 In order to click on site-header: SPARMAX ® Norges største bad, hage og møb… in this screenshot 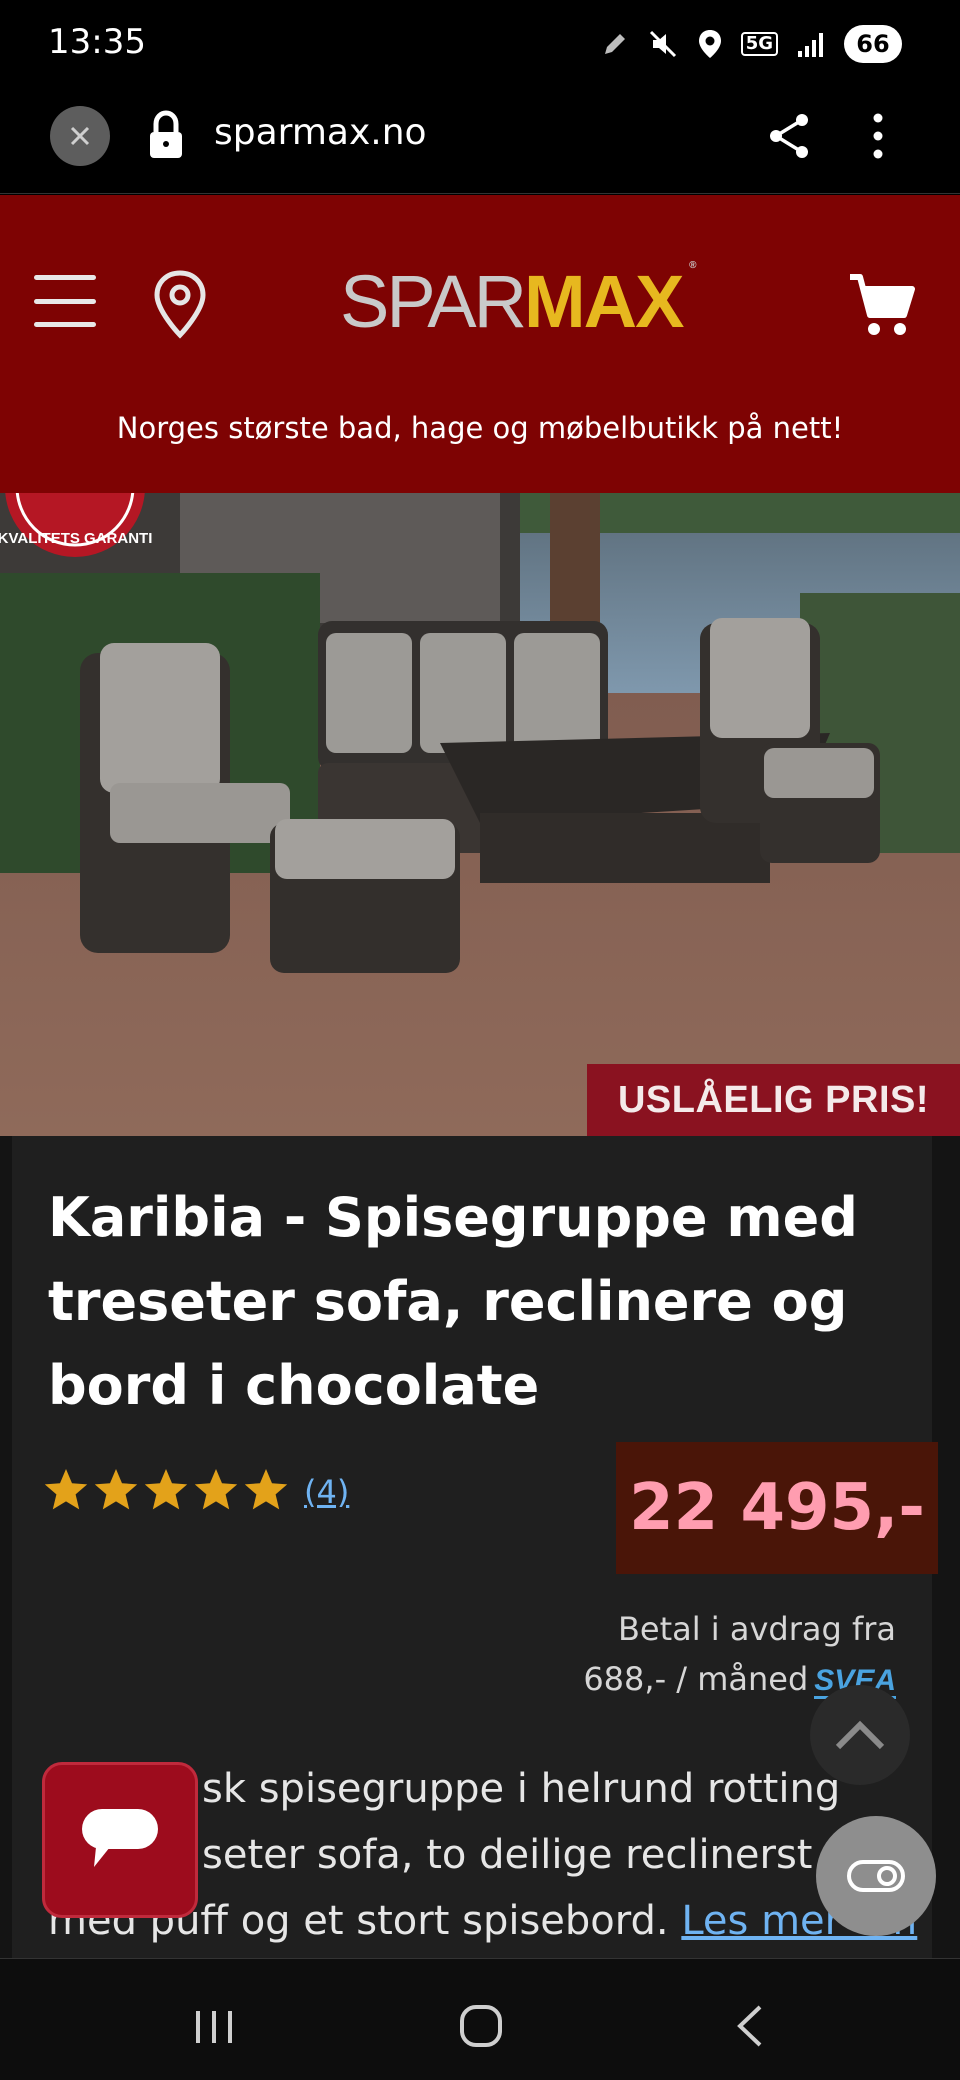, I will do `click(480, 344)`.